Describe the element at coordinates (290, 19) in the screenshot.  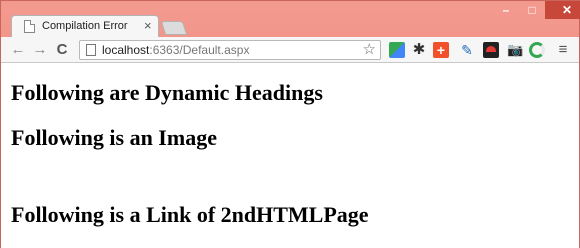
I see `tab-strip: Compilation Error × – □ ✕` at that location.